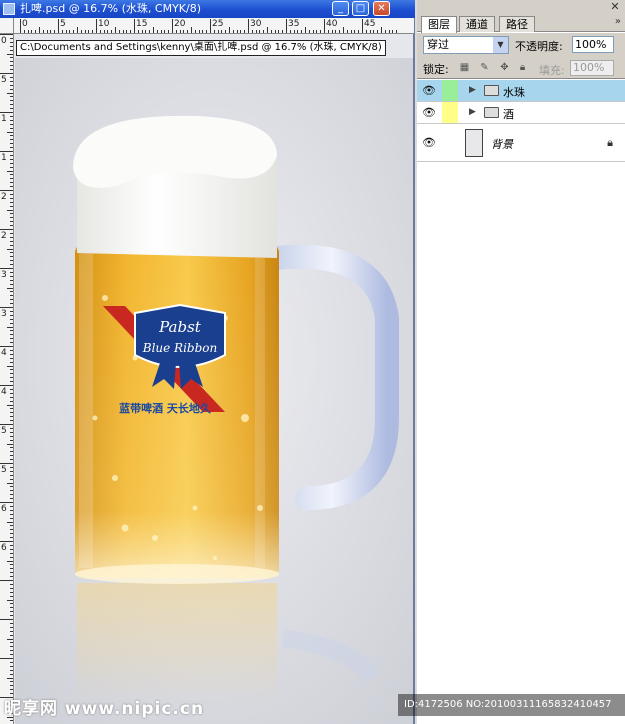  Describe the element at coordinates (466, 45) in the screenshot. I see `blend-mode-select: 穿过 ▼` at that location.